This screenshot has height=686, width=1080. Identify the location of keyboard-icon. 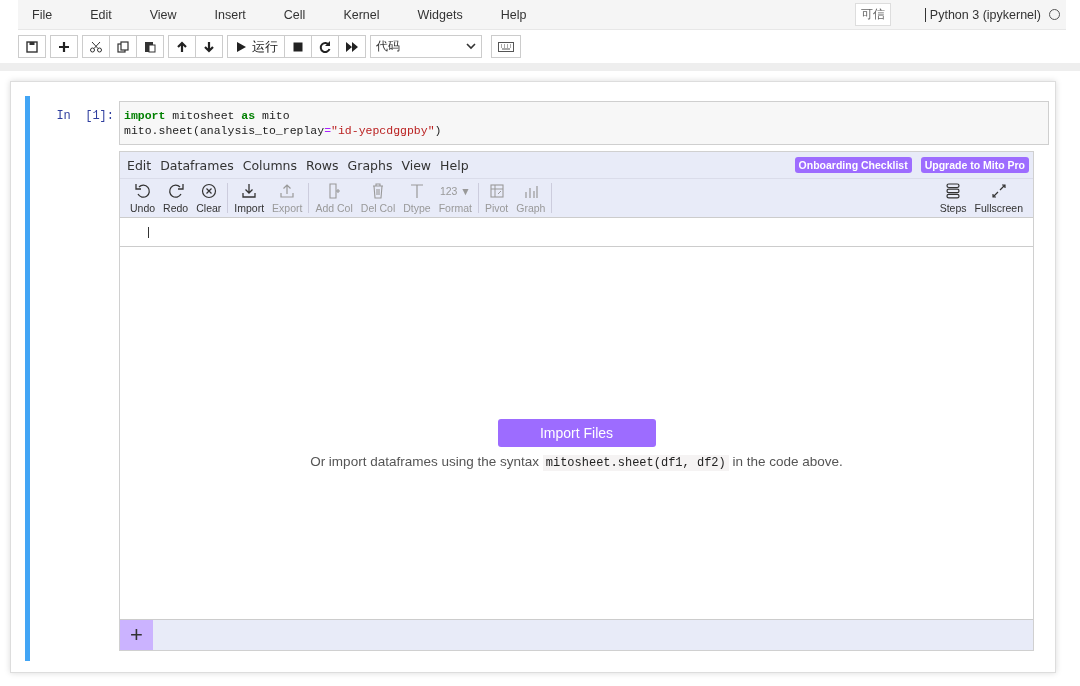
(505, 46).